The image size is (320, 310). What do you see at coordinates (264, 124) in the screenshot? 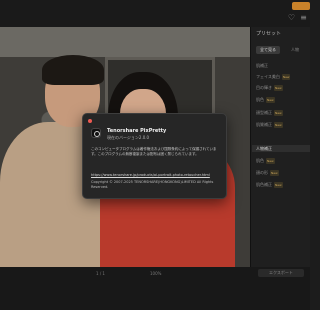
I see `preset-item-label: 肌質補正` at bounding box center [264, 124].